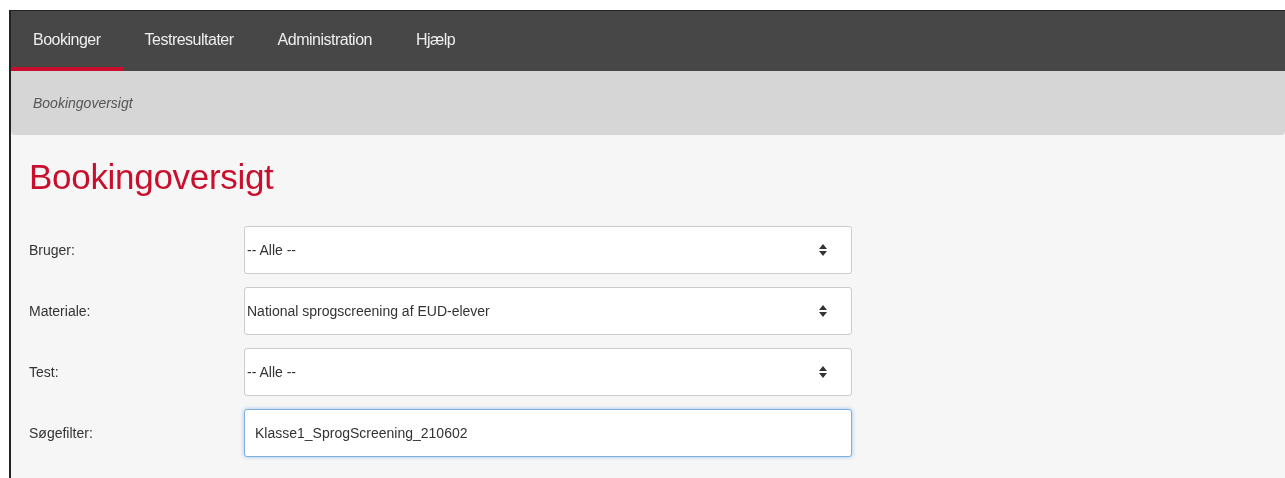 The image size is (1285, 478). What do you see at coordinates (324, 41) in the screenshot?
I see `nav-tab: Administration` at bounding box center [324, 41].